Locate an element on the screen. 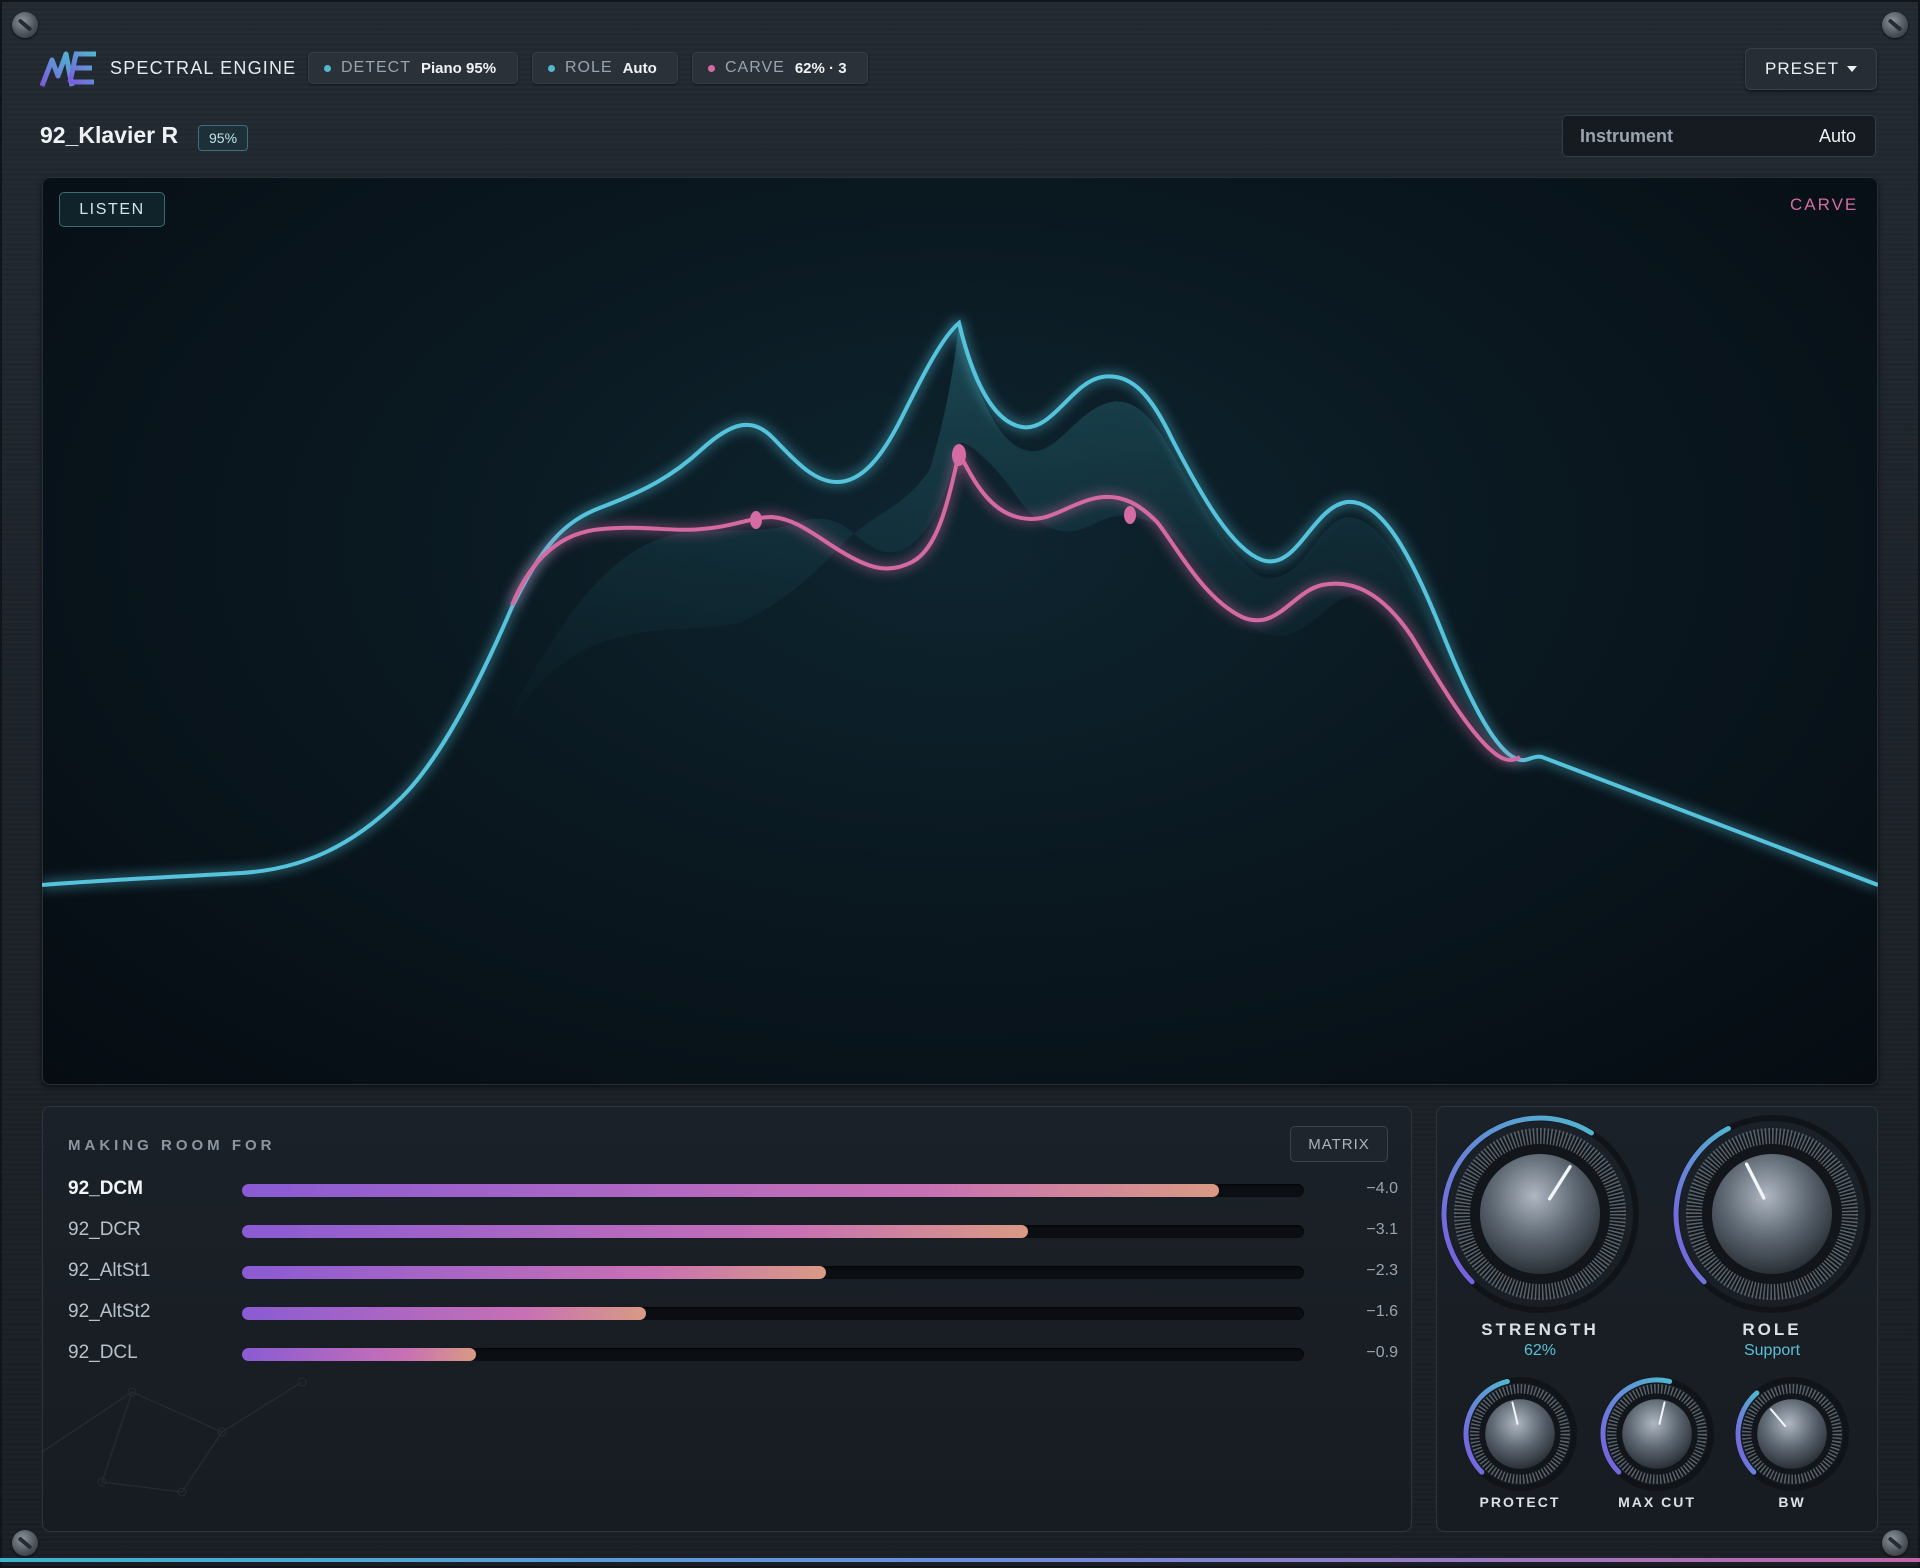  role-chip: ROLE Auto is located at coordinates (605, 68).